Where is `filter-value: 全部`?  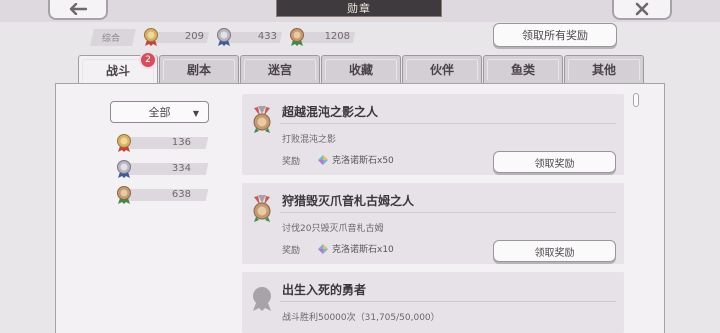 filter-value: 全部 is located at coordinates (159, 112).